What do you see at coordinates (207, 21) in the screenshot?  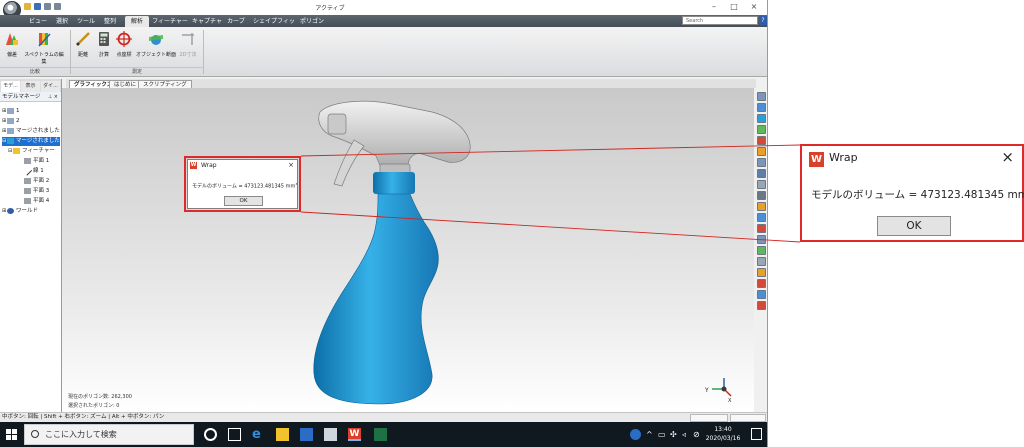 I see `tab-capture: キャプチャ` at bounding box center [207, 21].